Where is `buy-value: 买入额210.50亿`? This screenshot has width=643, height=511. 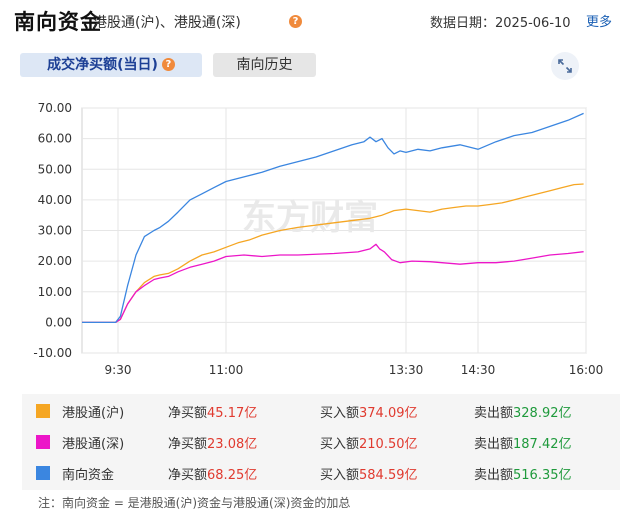
buy-value: 买入额210.50亿 is located at coordinates (369, 442).